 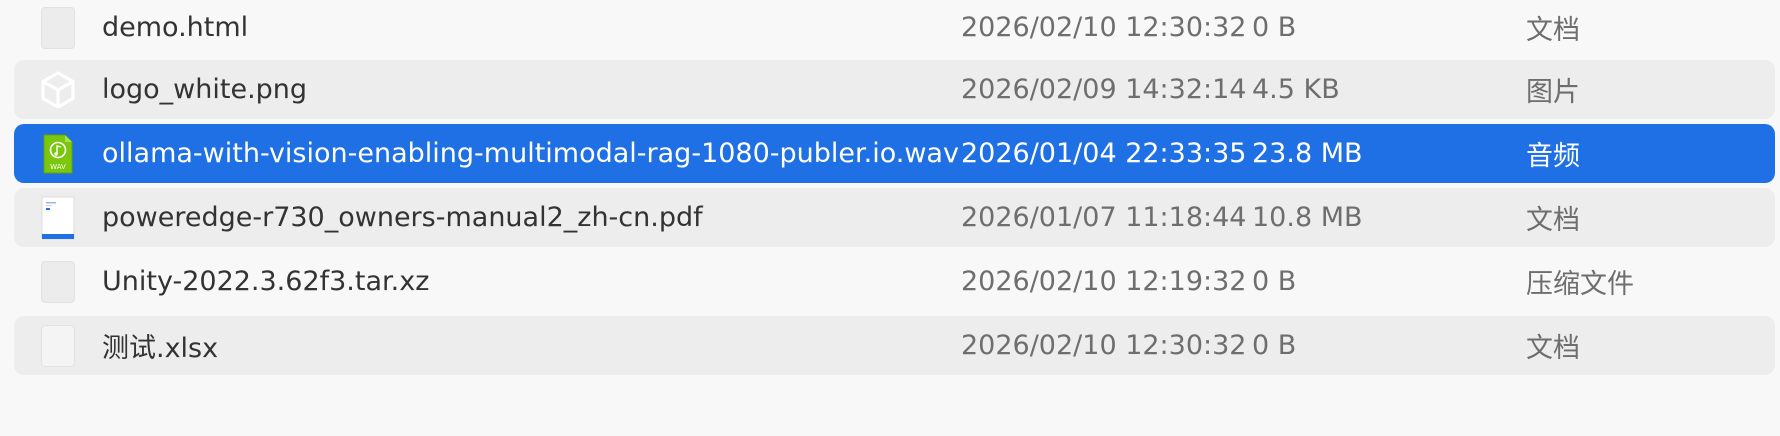 What do you see at coordinates (205, 89) in the screenshot?
I see `file-name: logo_white.png` at bounding box center [205, 89].